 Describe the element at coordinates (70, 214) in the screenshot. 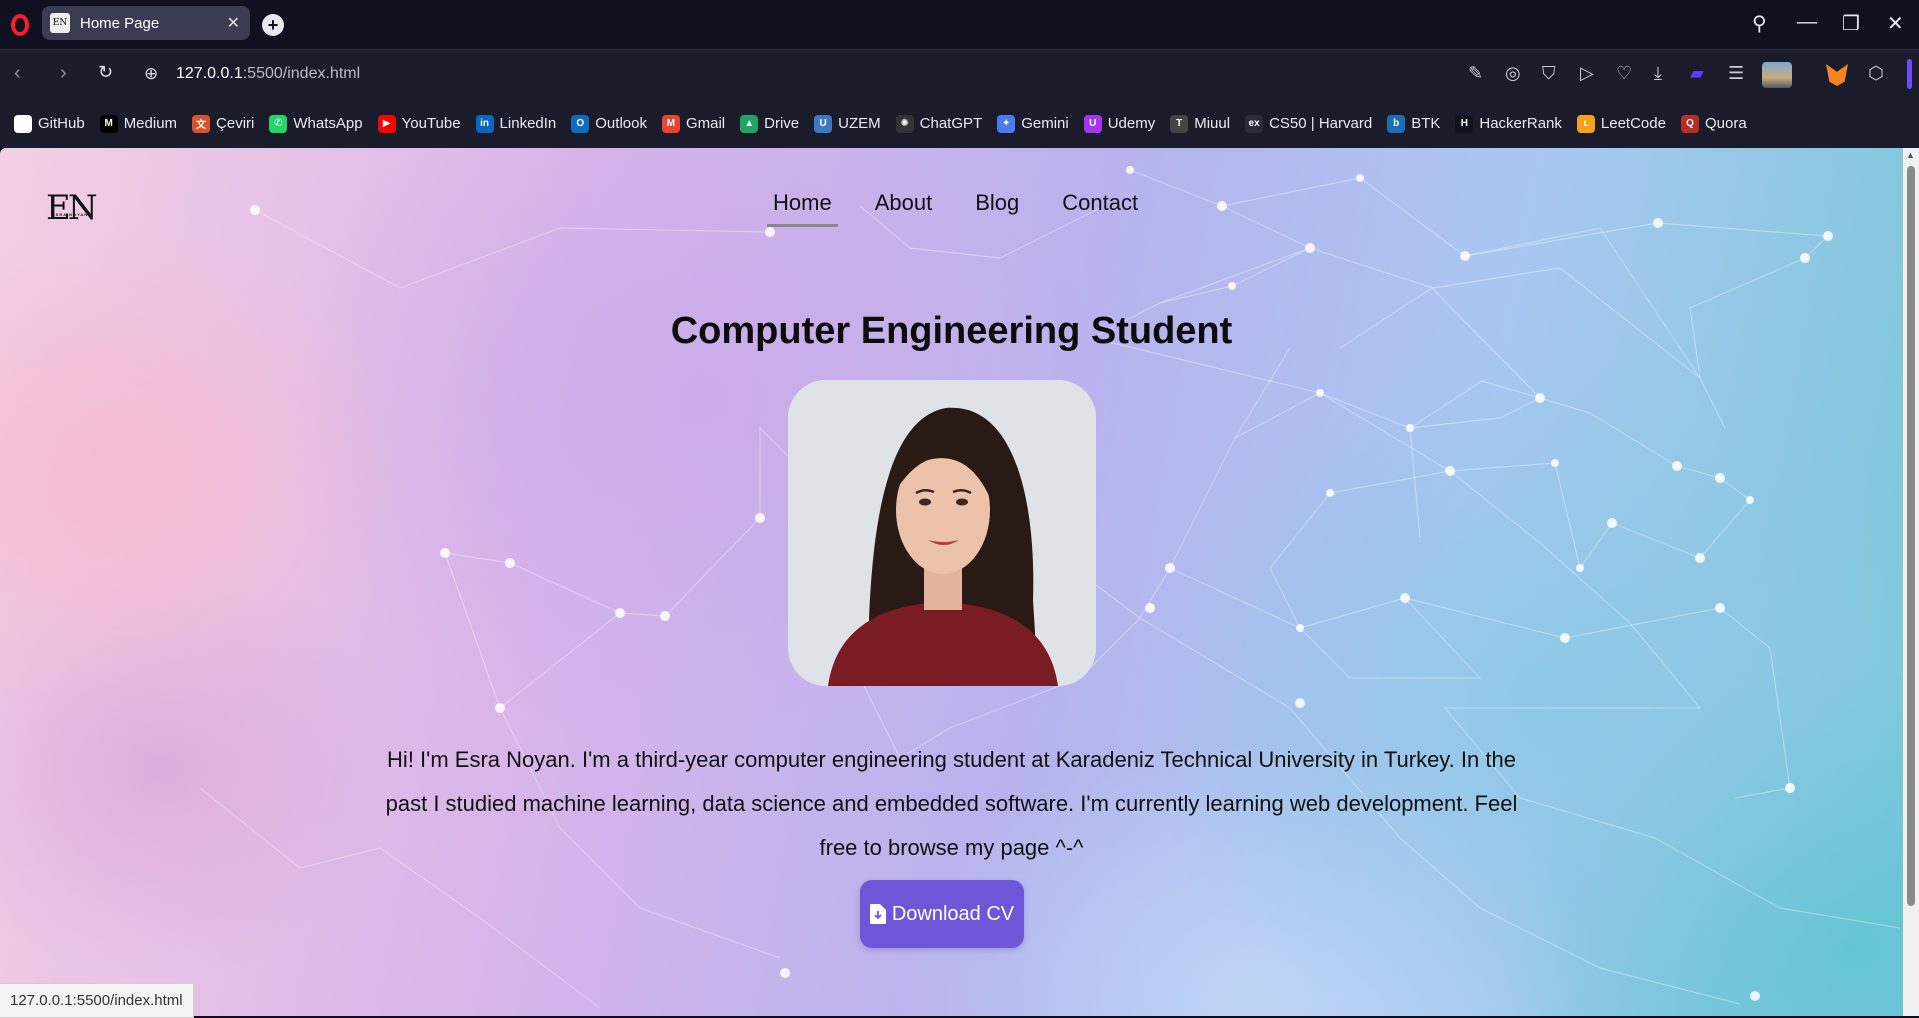

I see `site-logo-subtext: ESRA NOYAN` at that location.